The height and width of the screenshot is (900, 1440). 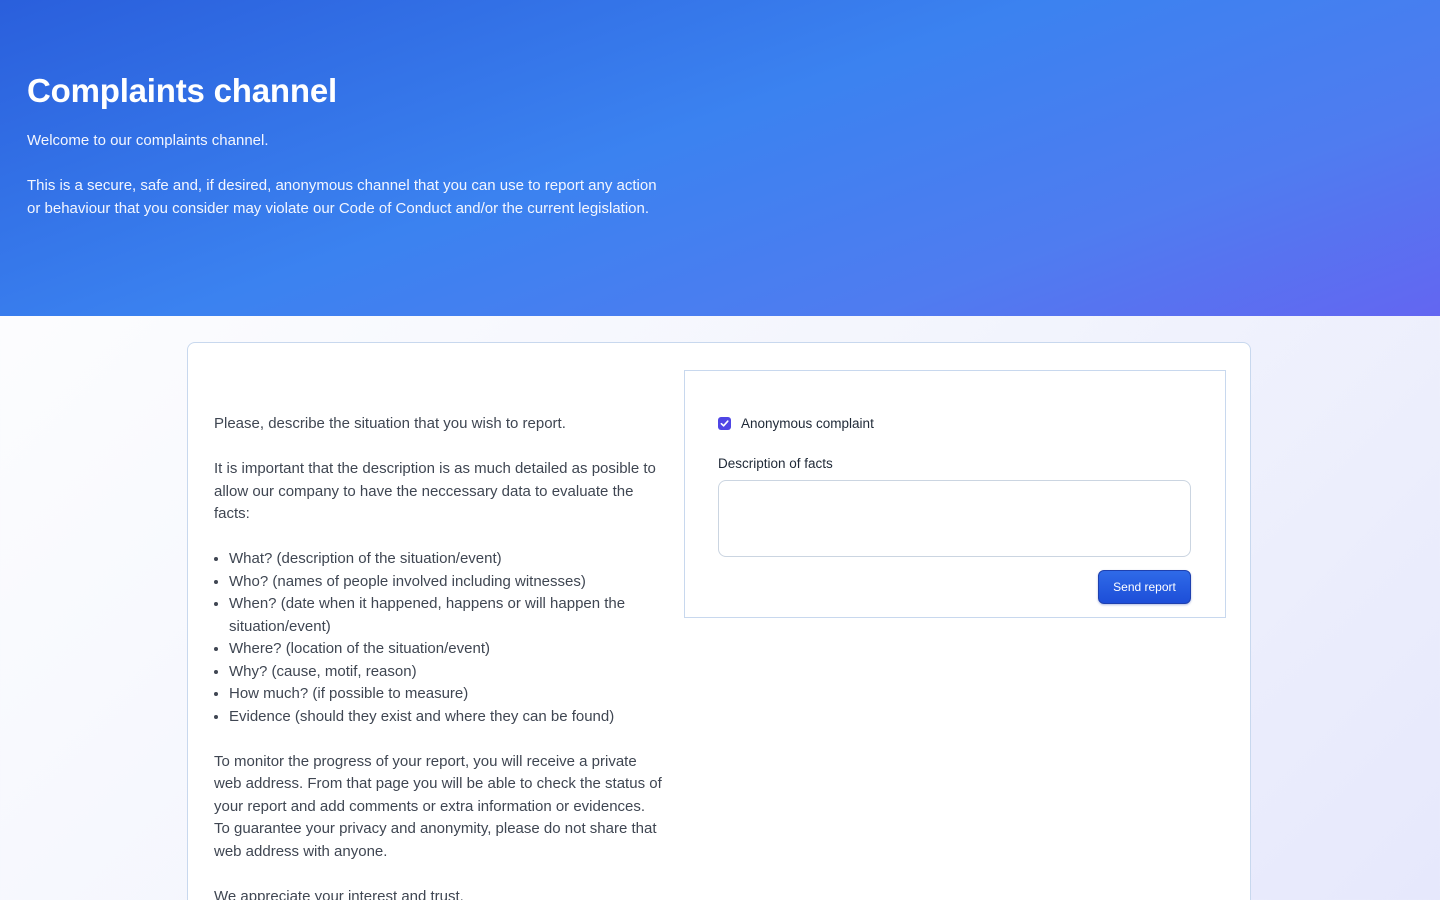 What do you see at coordinates (339, 893) in the screenshot?
I see `closing-text: We appreciate your interest and trust.` at bounding box center [339, 893].